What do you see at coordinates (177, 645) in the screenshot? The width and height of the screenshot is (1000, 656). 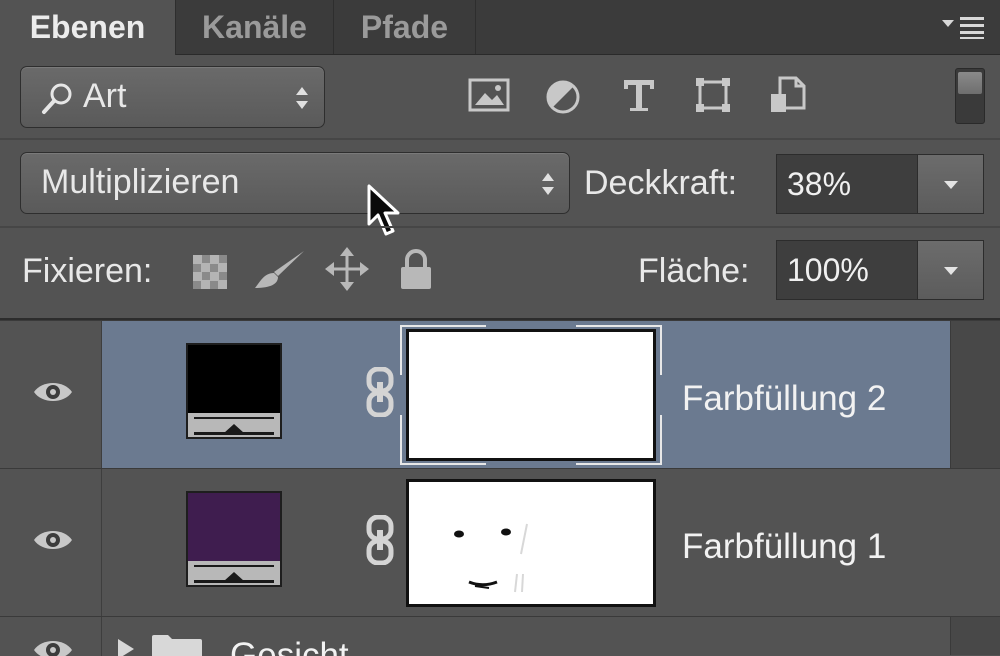 I see `folder-icon` at bounding box center [177, 645].